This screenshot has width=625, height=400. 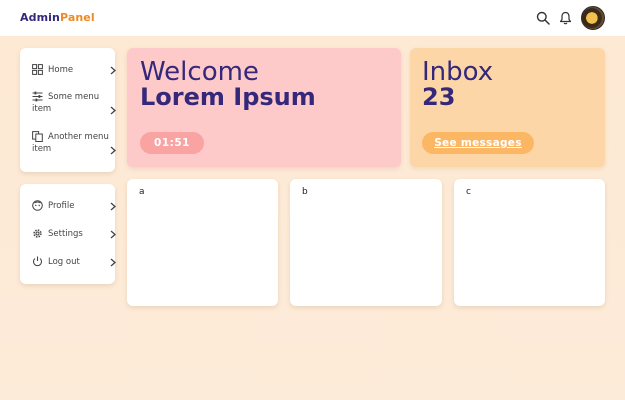 What do you see at coordinates (172, 143) in the screenshot?
I see `session-timer: 01:51` at bounding box center [172, 143].